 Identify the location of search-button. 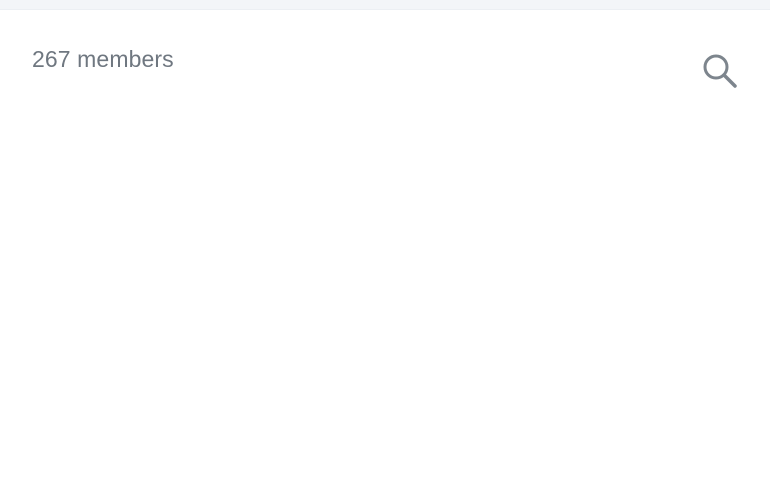
(720, 72).